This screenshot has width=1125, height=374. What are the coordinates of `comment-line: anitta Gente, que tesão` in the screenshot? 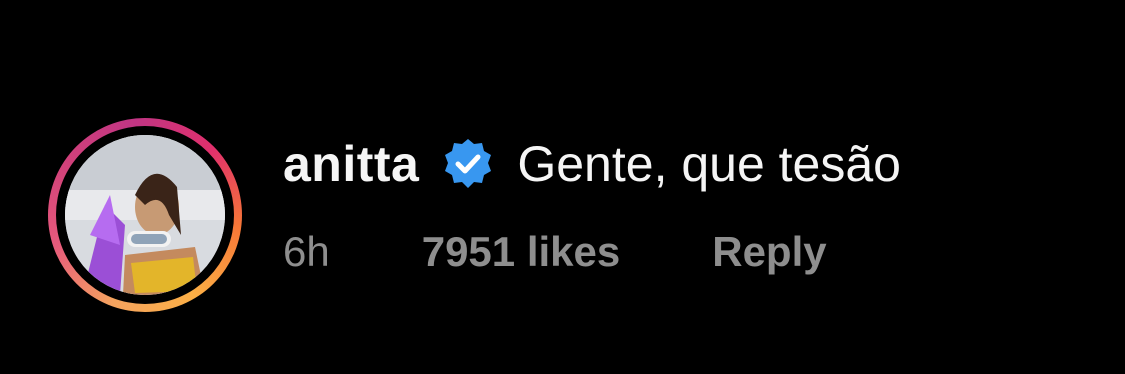 It's located at (592, 164).